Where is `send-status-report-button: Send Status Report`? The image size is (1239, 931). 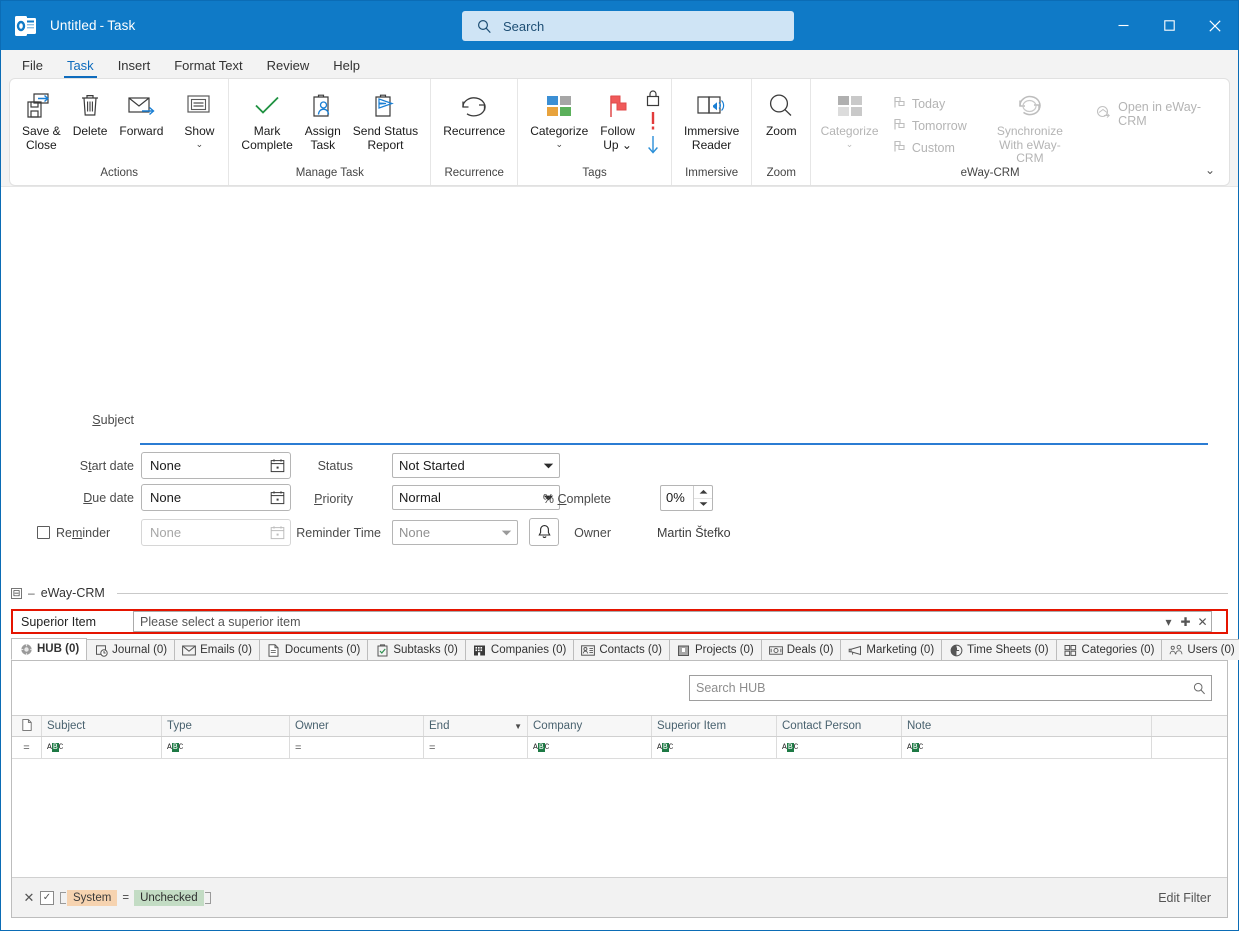
send-status-report-button: Send Status Report is located at coordinates (385, 119).